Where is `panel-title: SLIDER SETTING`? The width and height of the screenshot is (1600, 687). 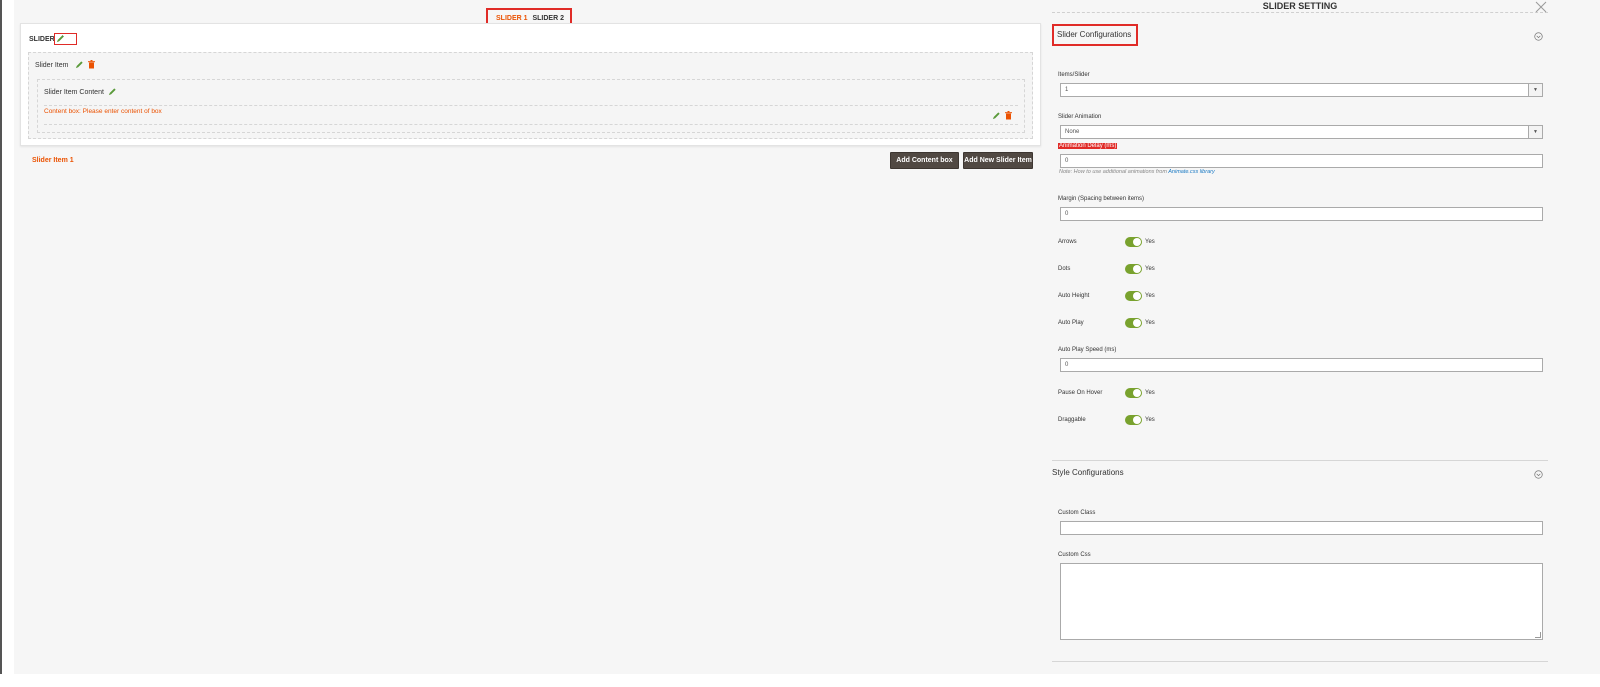
panel-title: SLIDER SETTING is located at coordinates (1300, 6).